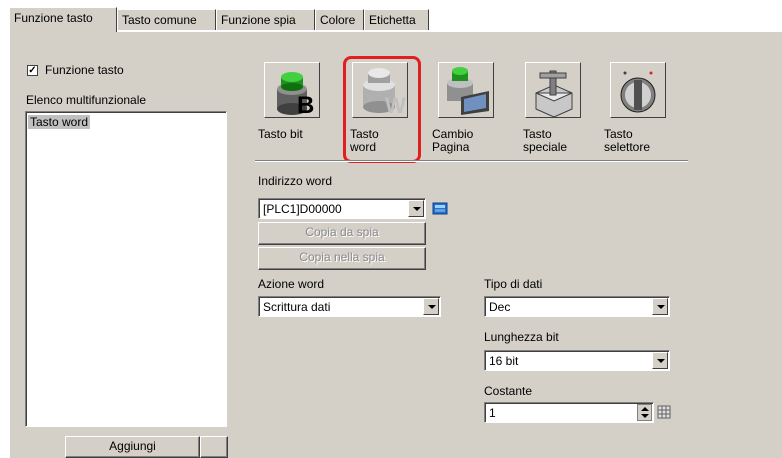 The height and width of the screenshot is (458, 782). I want to click on bit-length-combo: 16 bit, so click(577, 360).